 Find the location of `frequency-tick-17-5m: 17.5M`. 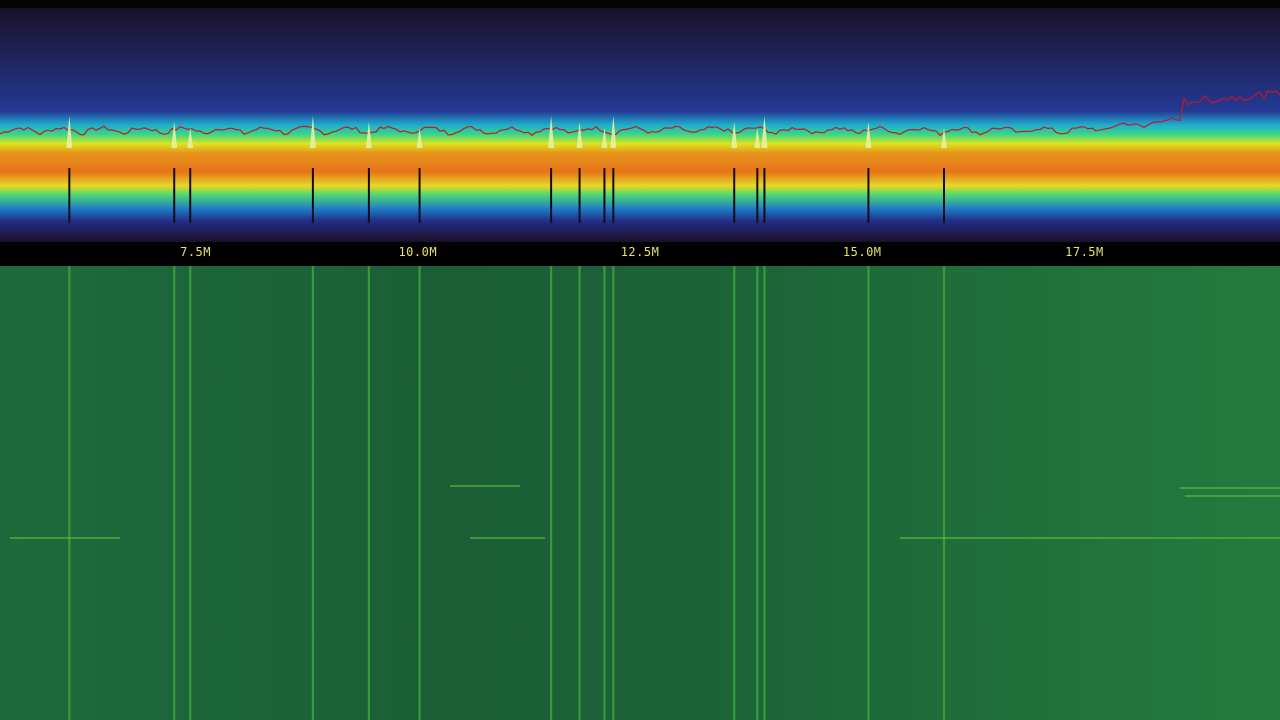

frequency-tick-17-5m: 17.5M is located at coordinates (1084, 252).